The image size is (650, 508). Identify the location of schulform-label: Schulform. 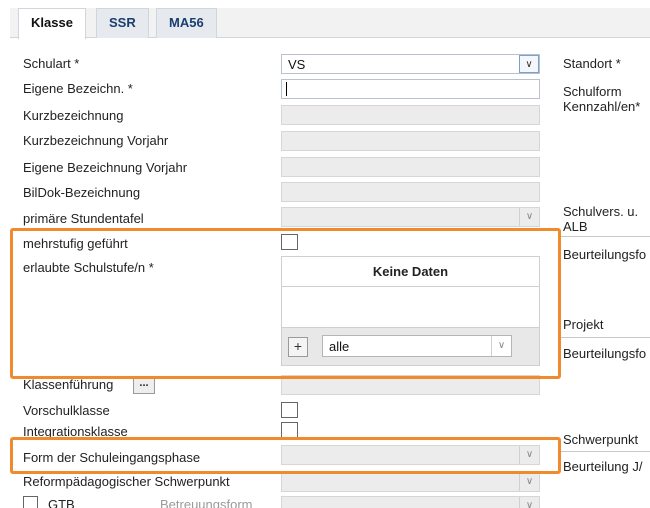
(592, 91).